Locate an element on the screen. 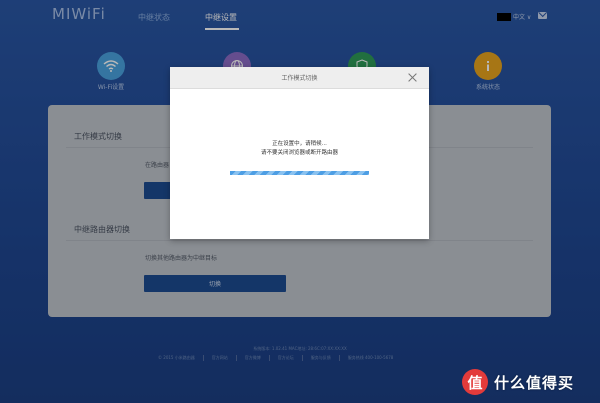 The width and height of the screenshot is (600, 403). progress-bar is located at coordinates (299, 173).